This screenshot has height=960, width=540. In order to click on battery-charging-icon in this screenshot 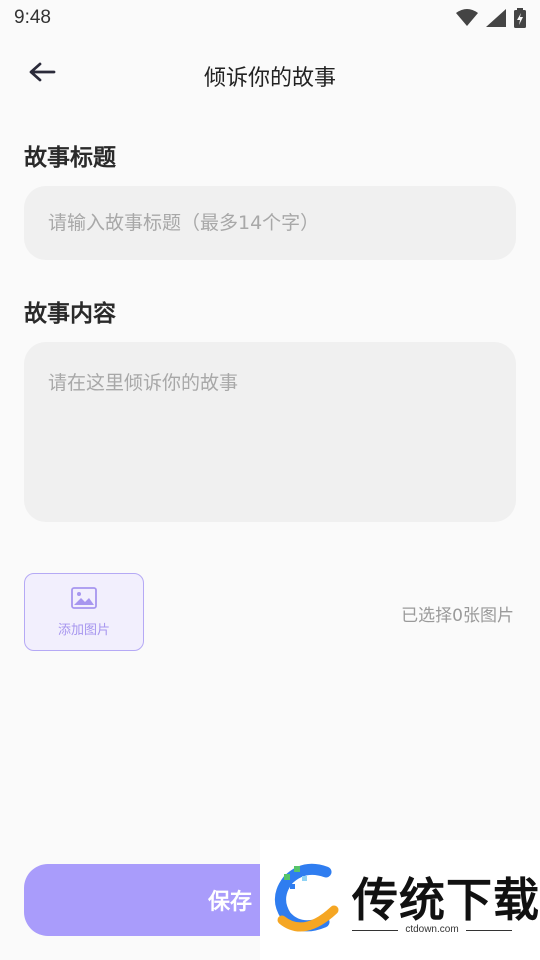, I will do `click(520, 18)`.